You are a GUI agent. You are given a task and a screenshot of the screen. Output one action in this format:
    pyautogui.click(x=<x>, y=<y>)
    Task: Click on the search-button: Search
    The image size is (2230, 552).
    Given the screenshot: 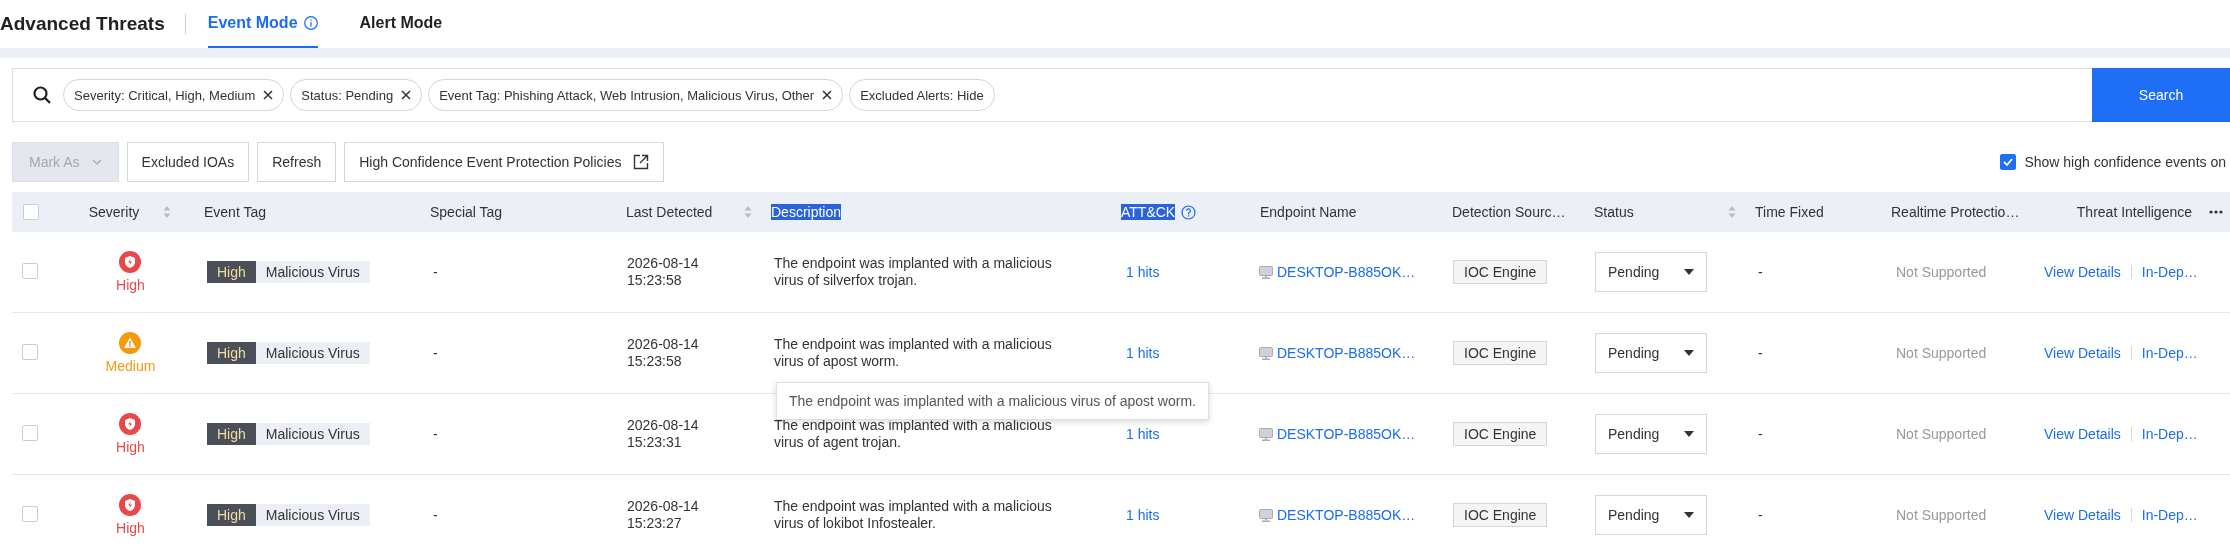 What is the action you would take?
    pyautogui.click(x=2161, y=95)
    